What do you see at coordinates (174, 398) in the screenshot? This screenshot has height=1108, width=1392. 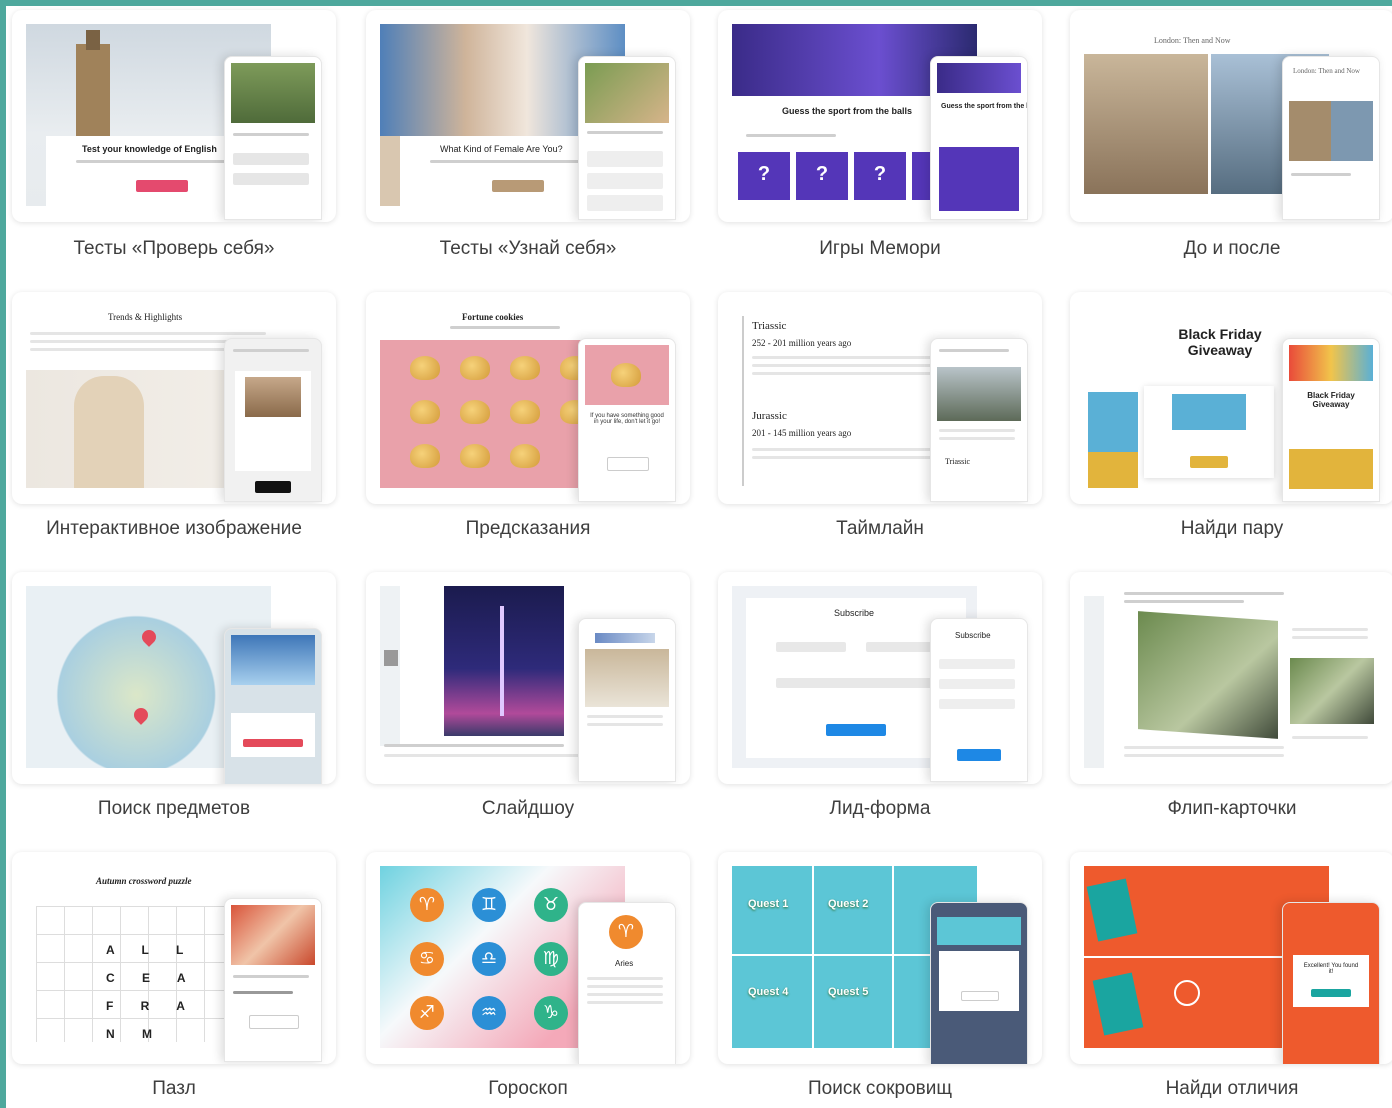 I see `template-card-interactive-image: Trends & Highlights` at bounding box center [174, 398].